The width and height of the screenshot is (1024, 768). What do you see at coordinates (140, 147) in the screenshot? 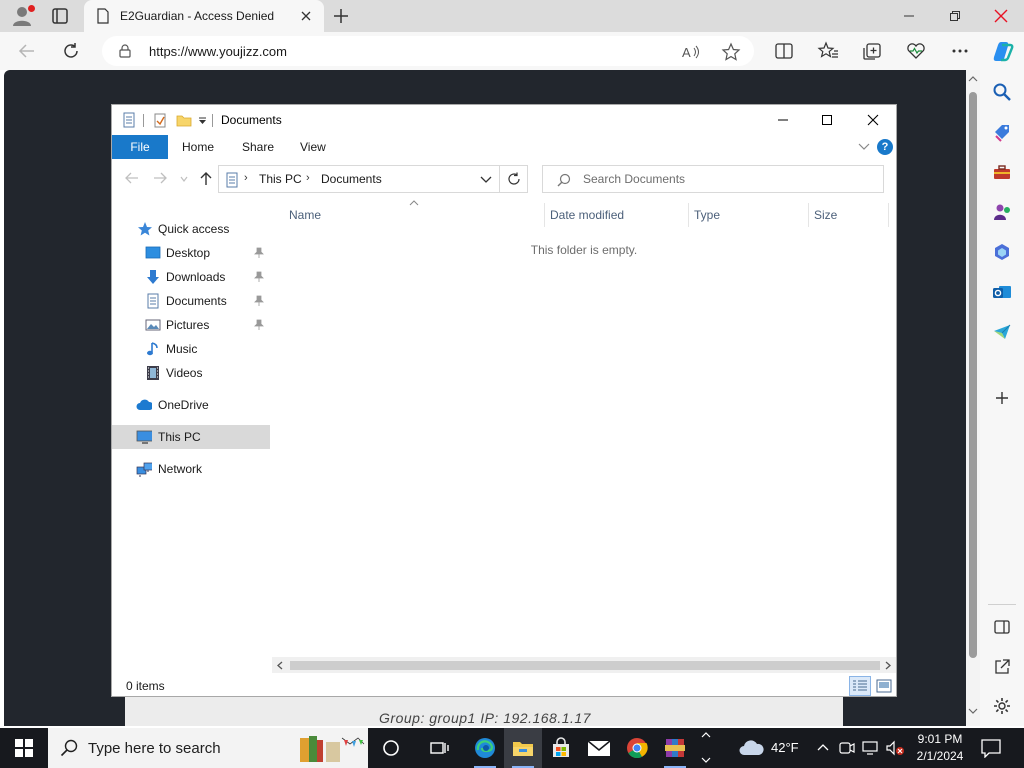
I see `ribbon-tab-file: File` at bounding box center [140, 147].